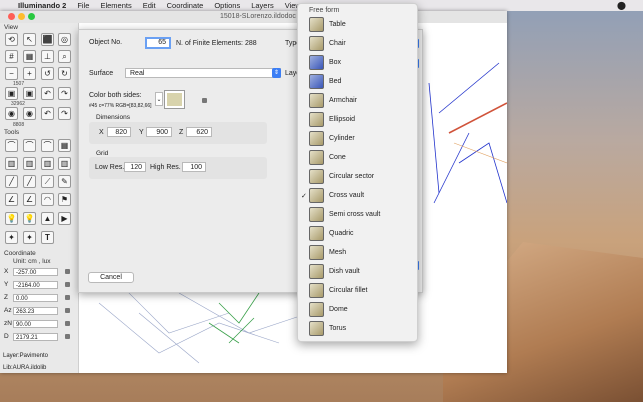 Image resolution: width=643 pixels, height=402 pixels. I want to click on projector-icon: ▶, so click(64, 218).